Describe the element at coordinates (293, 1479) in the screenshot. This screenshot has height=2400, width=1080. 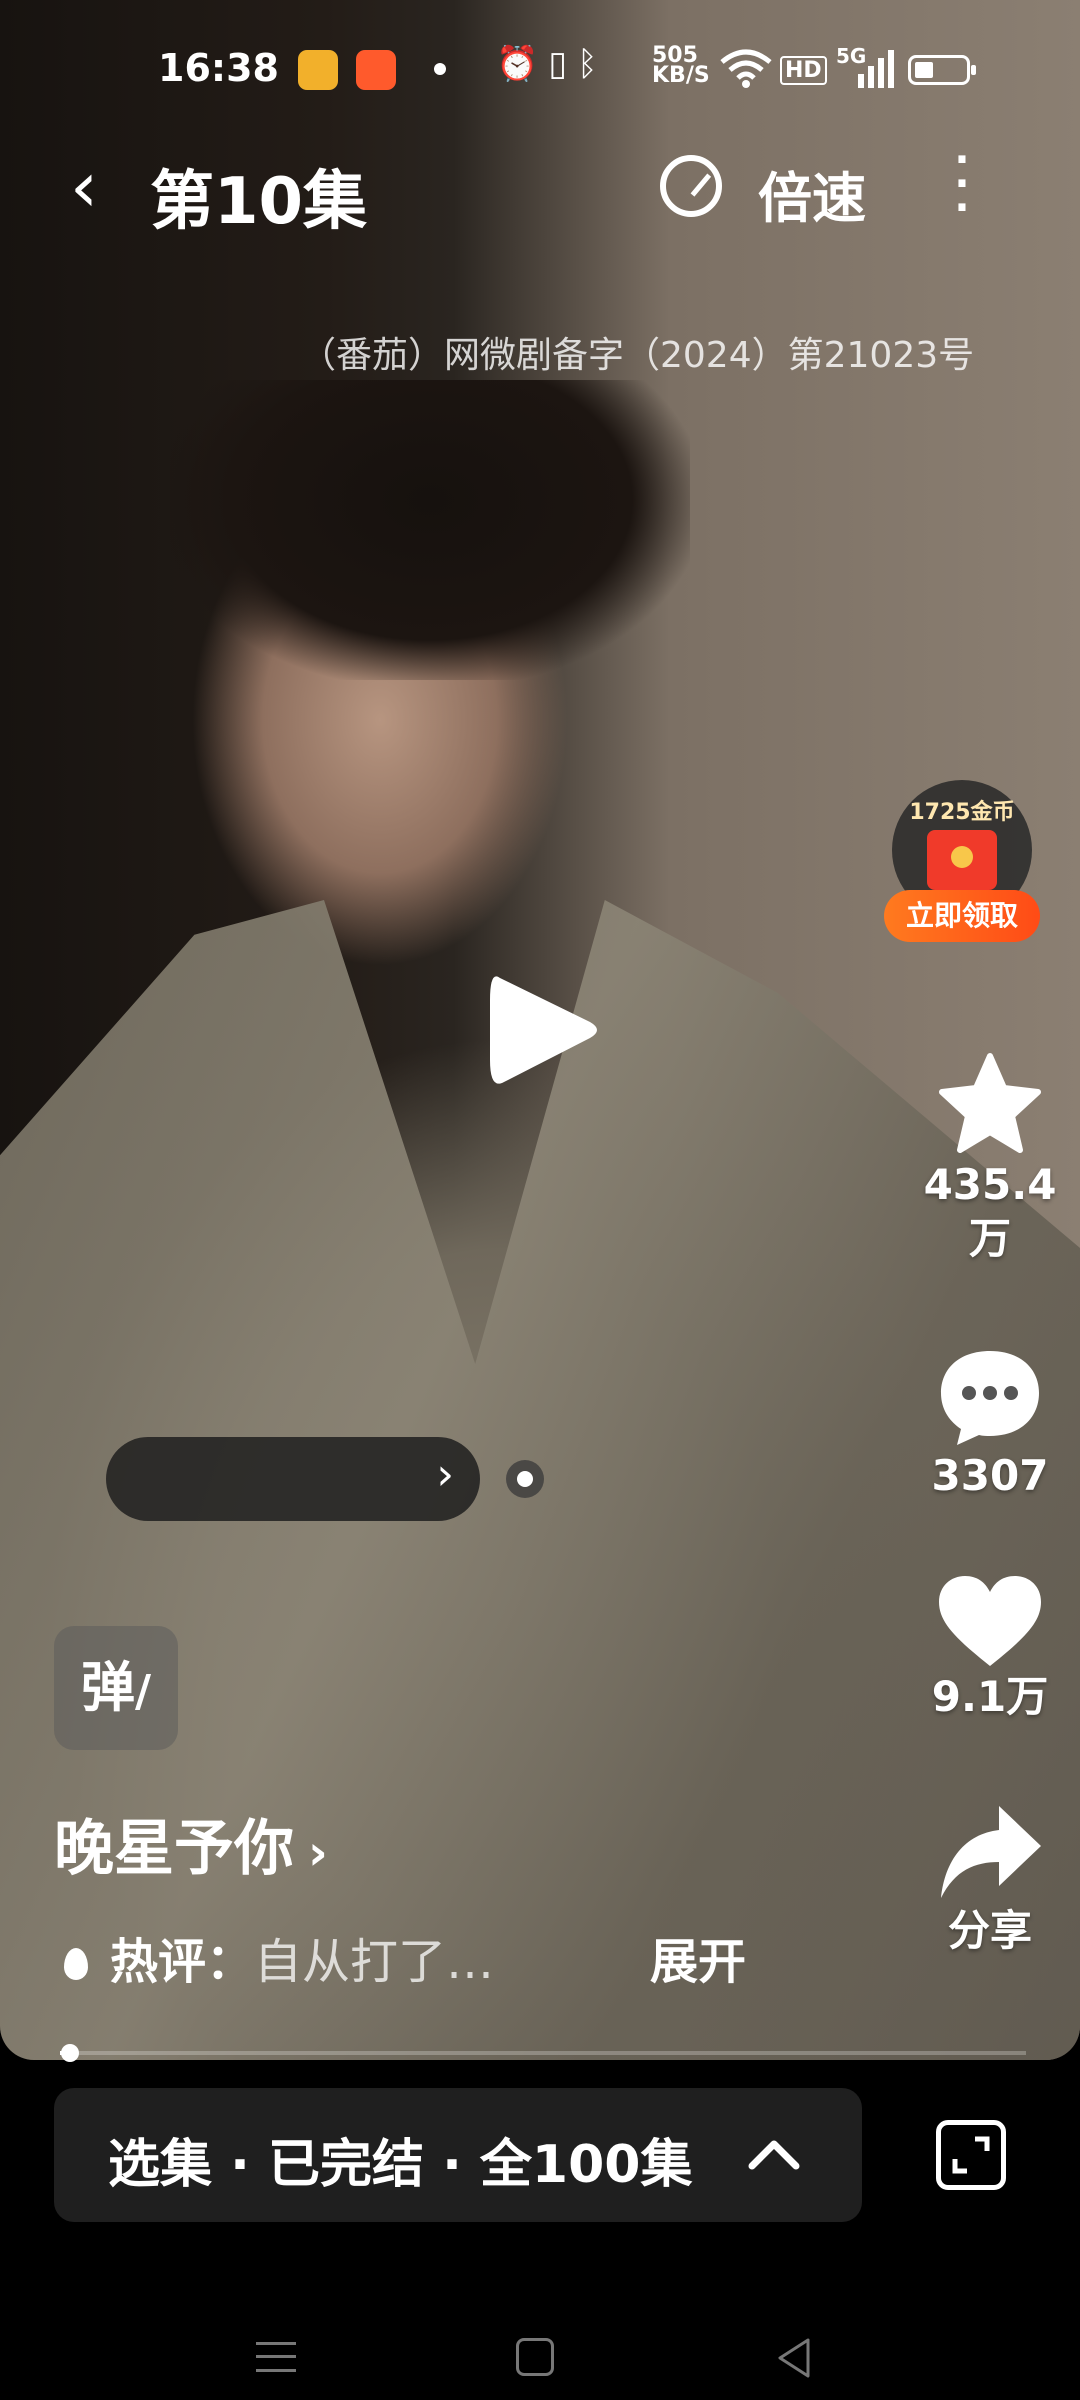
I see `danmu-input-bar: ›` at that location.